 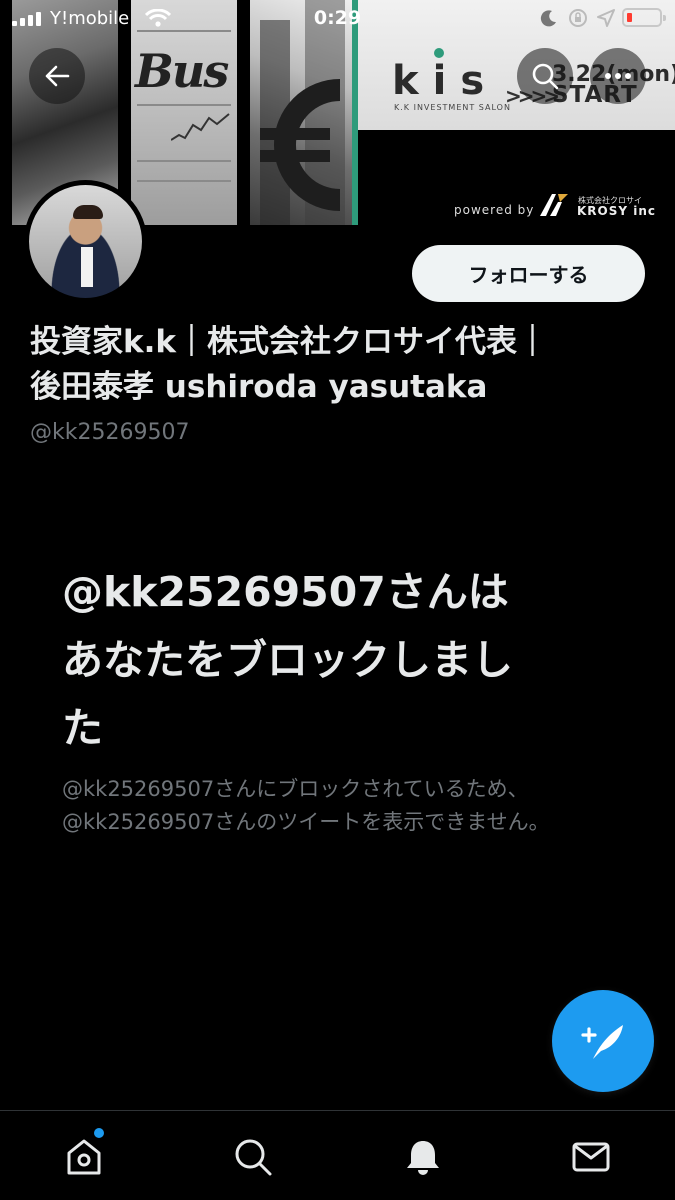 What do you see at coordinates (82, 728) in the screenshot?
I see `blocked-title-line3: た` at bounding box center [82, 728].